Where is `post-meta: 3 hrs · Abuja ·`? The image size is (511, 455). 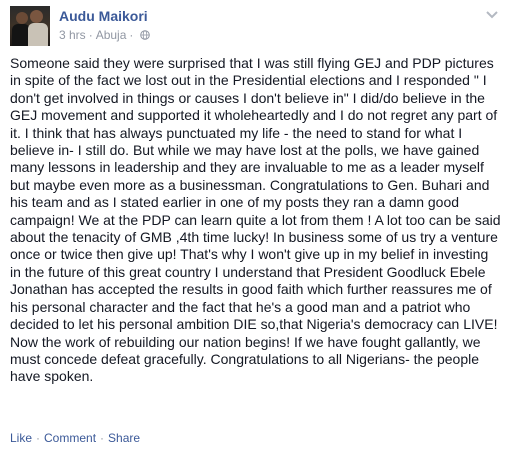 post-meta: 3 hrs · Abuja · is located at coordinates (105, 35).